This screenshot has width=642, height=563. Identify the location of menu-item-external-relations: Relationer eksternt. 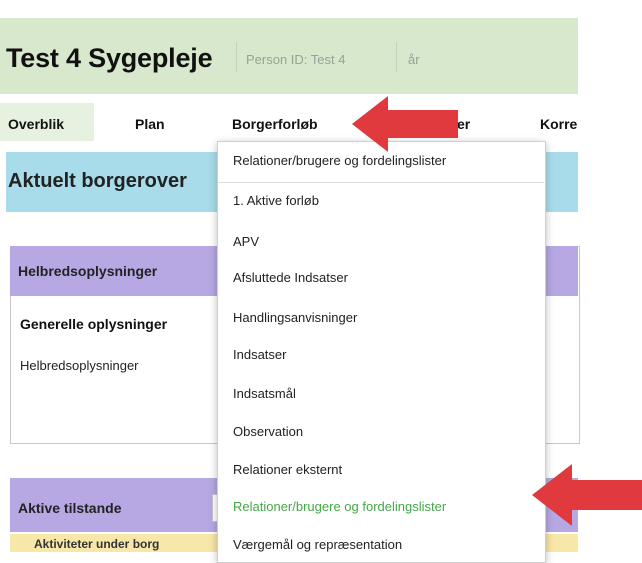
(287, 469).